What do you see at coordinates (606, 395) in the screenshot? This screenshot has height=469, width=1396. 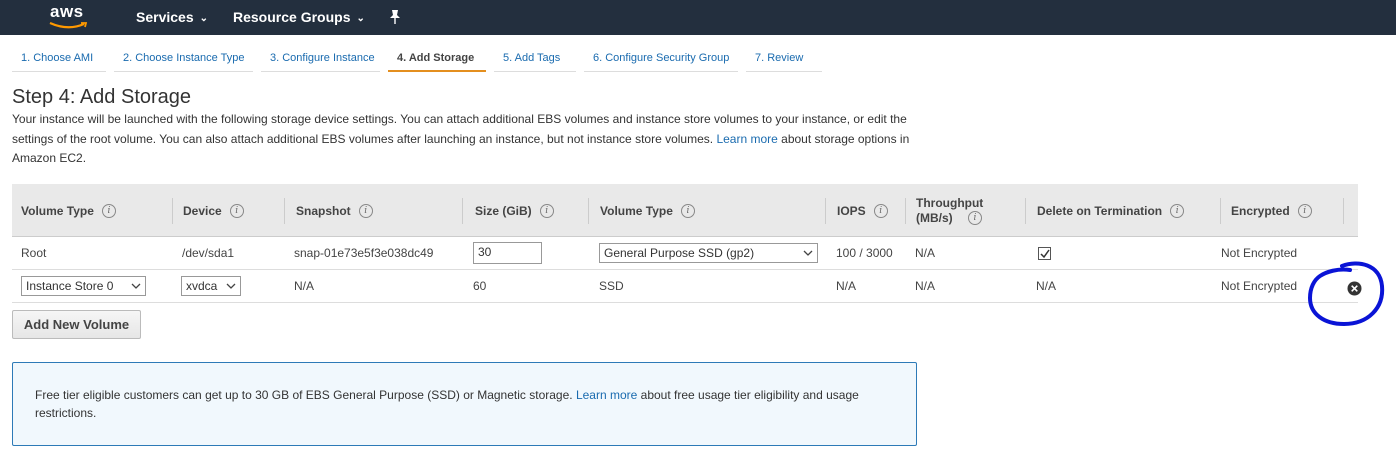 I see `info-learn-more-link: Learn more` at bounding box center [606, 395].